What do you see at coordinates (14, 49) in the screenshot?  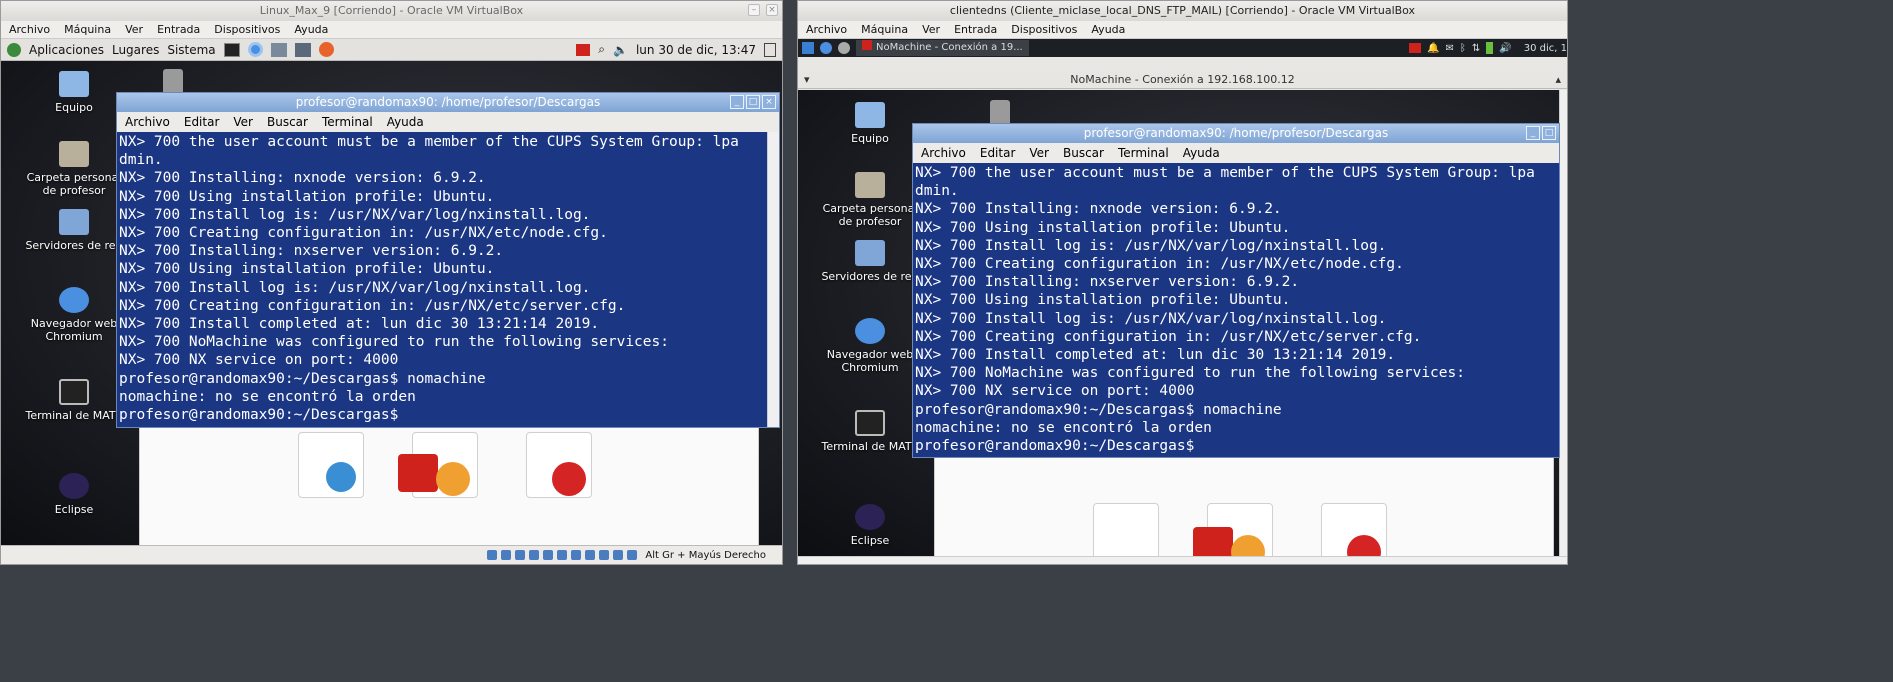 I see `mate-logo-icon` at bounding box center [14, 49].